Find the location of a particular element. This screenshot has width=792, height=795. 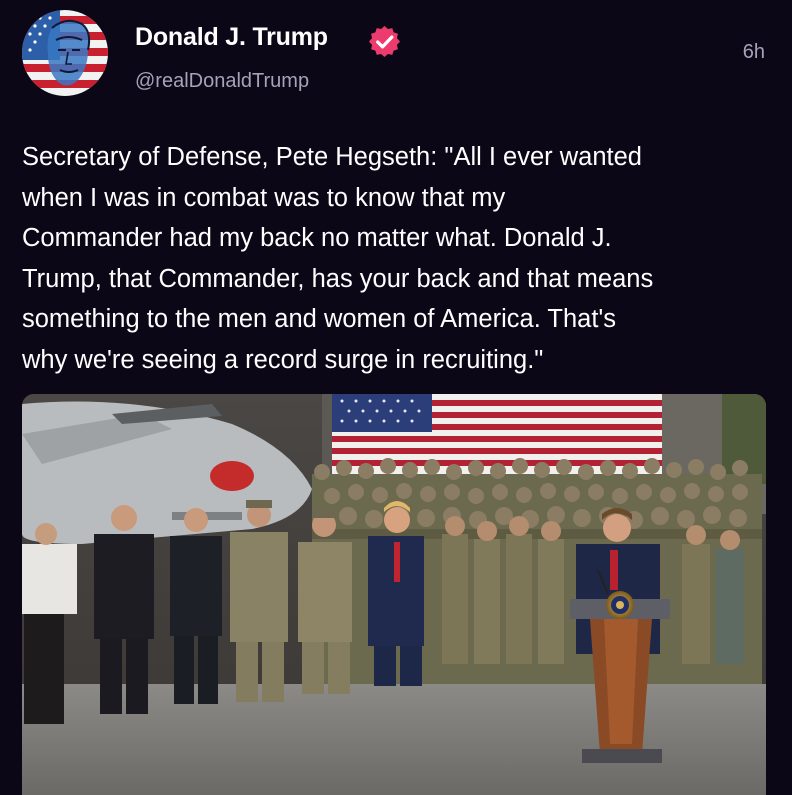

verified-badge-icon is located at coordinates (384, 41).